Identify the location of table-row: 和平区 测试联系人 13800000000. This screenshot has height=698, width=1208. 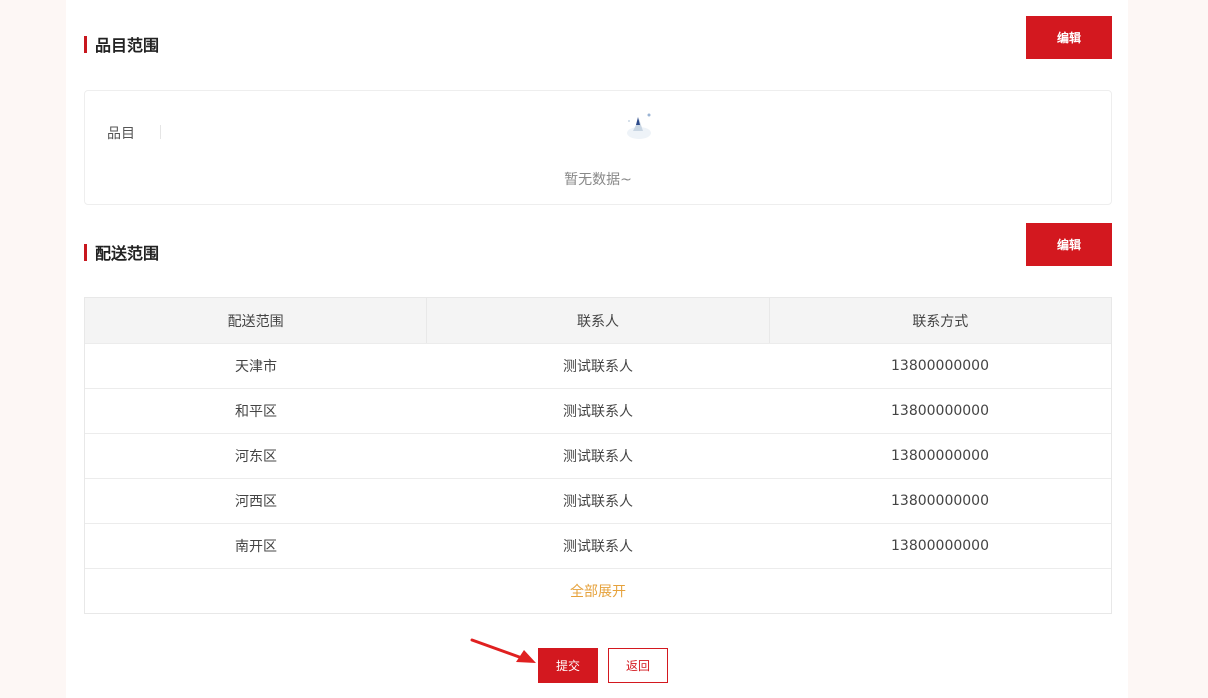
(598, 410).